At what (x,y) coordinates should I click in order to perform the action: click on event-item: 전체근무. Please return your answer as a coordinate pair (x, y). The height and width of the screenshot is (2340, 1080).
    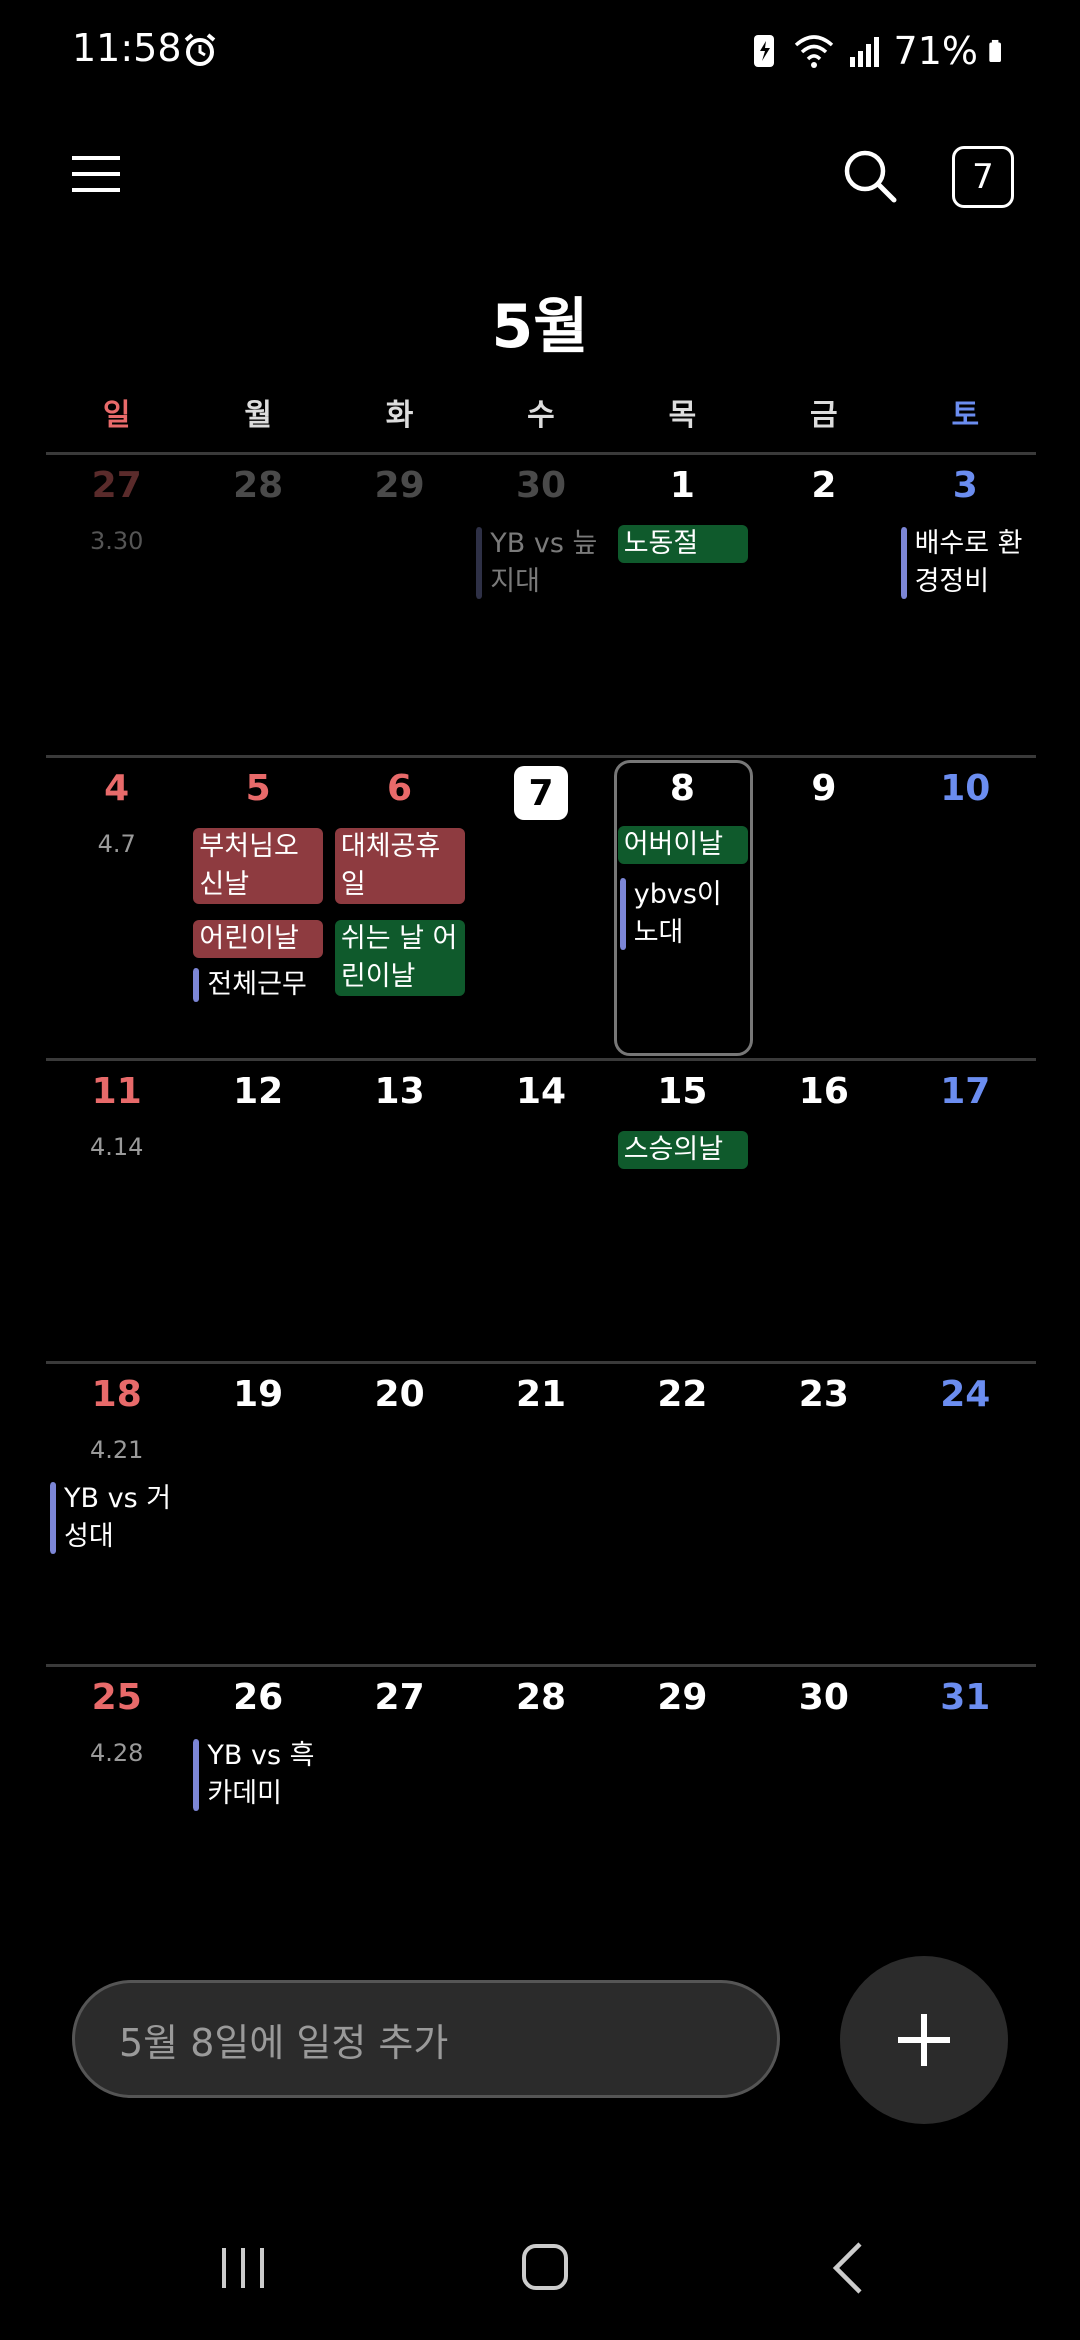
    Looking at the image, I should click on (258, 985).